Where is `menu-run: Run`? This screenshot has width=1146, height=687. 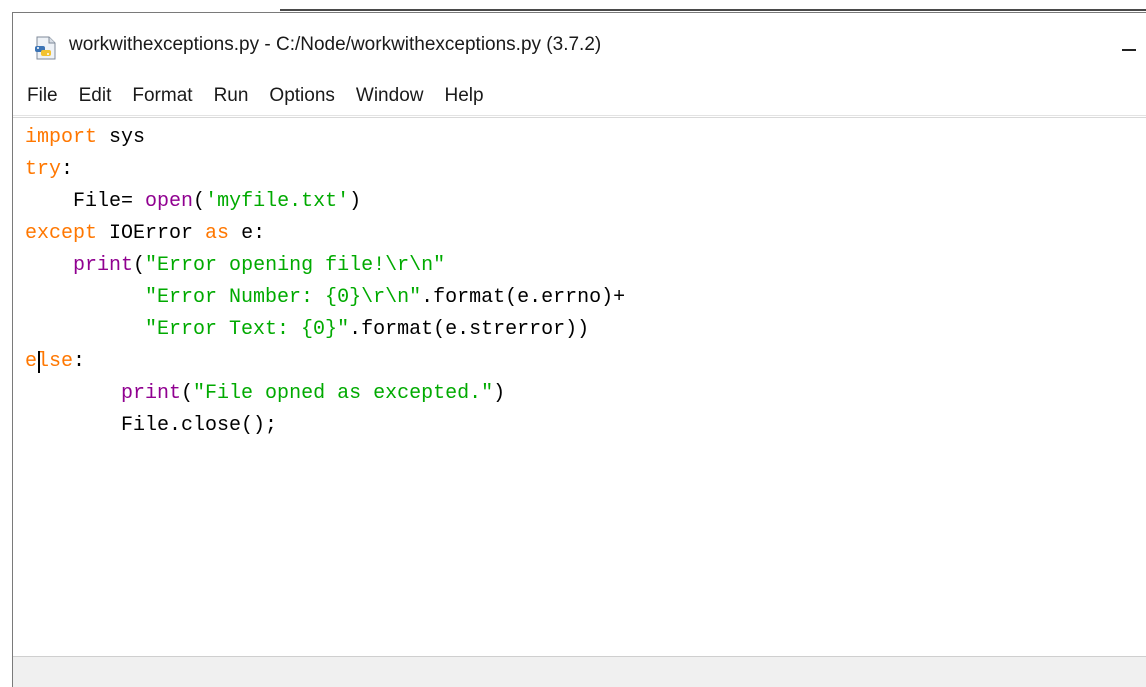
menu-run: Run is located at coordinates (232, 96).